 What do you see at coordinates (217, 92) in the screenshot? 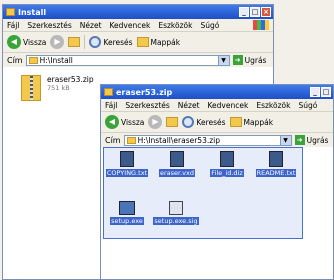
I see `title-bar: eraser53.zip _ □` at bounding box center [217, 92].